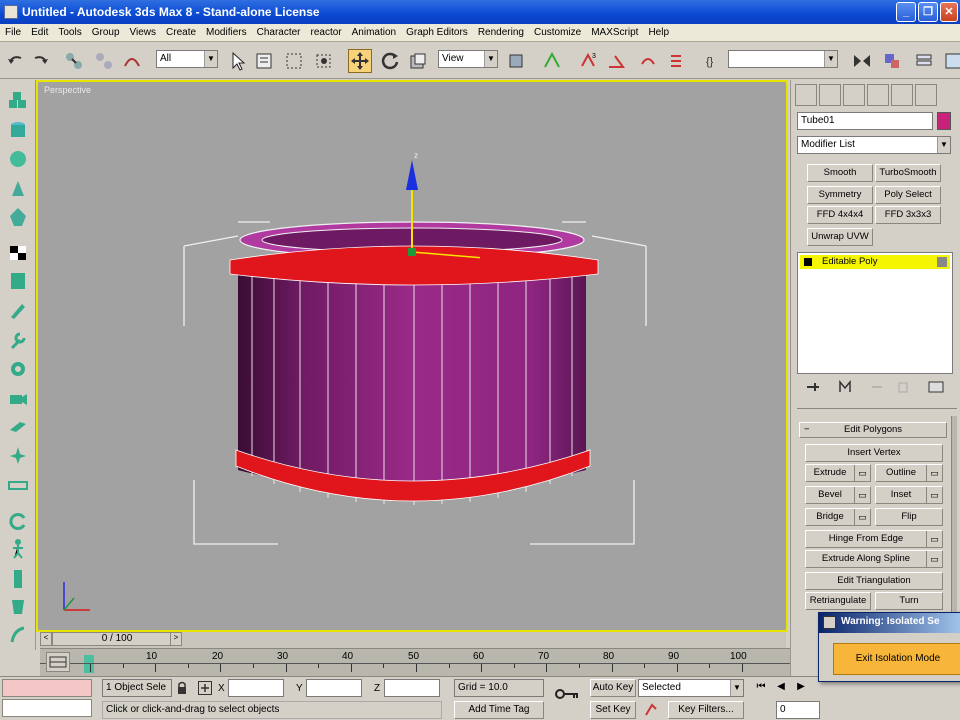  I want to click on rotate-view-icon, so click(18, 521).